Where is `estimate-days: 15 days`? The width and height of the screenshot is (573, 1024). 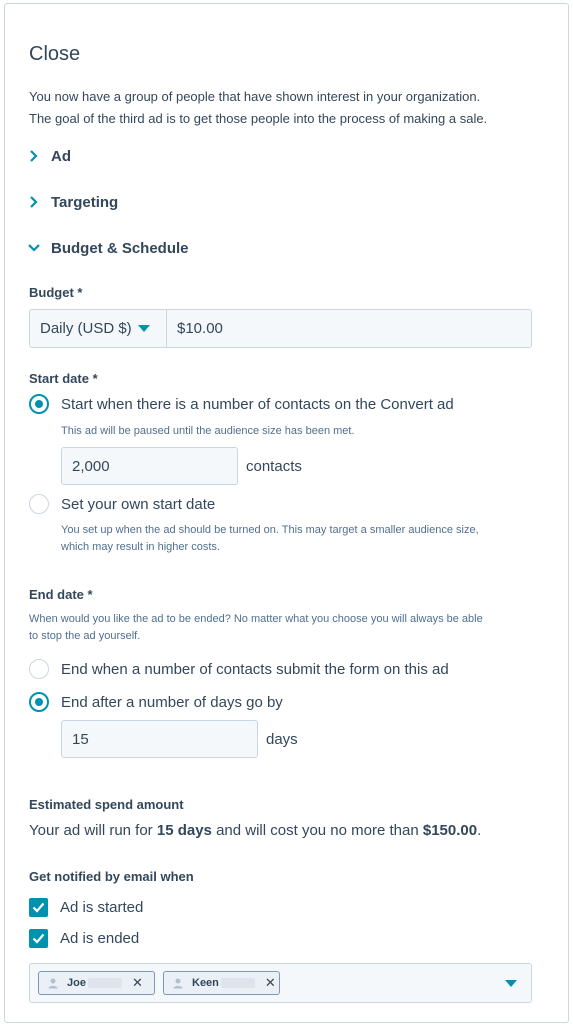
estimate-days: 15 days is located at coordinates (184, 830).